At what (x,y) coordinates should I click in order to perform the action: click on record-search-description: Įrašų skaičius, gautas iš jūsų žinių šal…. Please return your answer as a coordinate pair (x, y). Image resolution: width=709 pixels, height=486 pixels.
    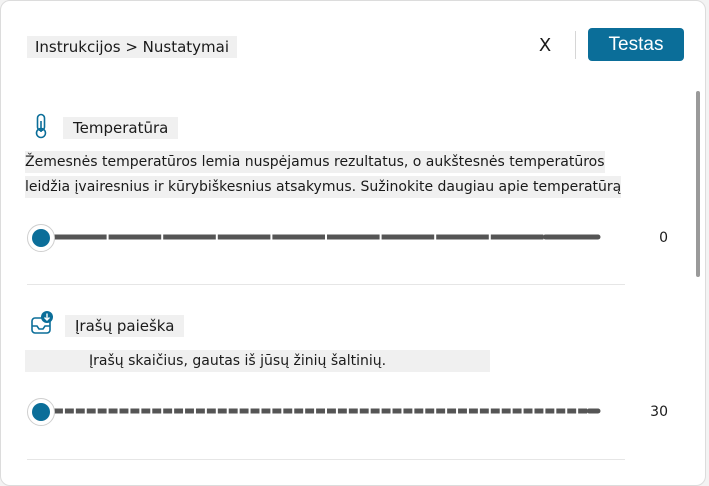
    Looking at the image, I should click on (257, 361).